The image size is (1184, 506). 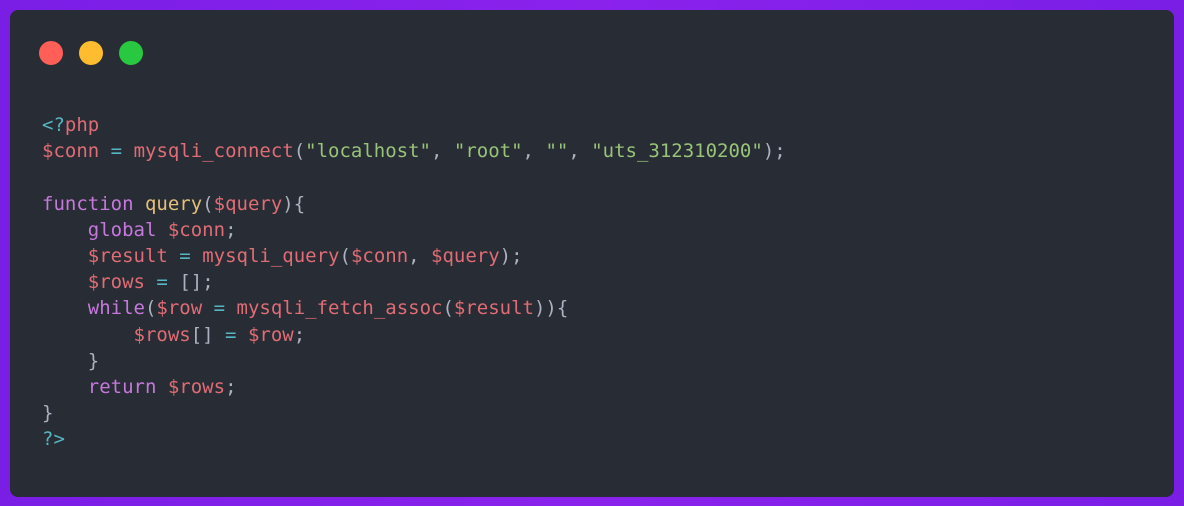 What do you see at coordinates (557, 151) in the screenshot?
I see `code-token: ""` at bounding box center [557, 151].